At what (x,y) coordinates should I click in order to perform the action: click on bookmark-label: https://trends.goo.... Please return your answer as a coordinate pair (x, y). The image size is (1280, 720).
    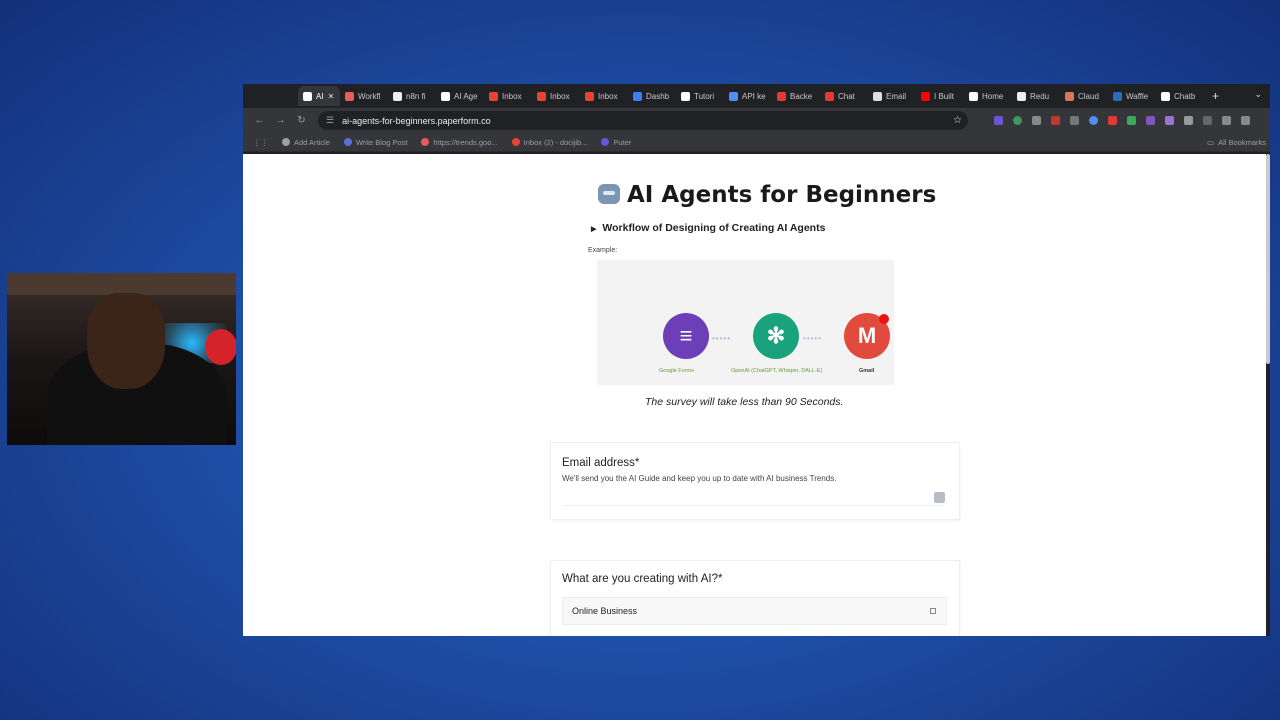
    Looking at the image, I should click on (465, 142).